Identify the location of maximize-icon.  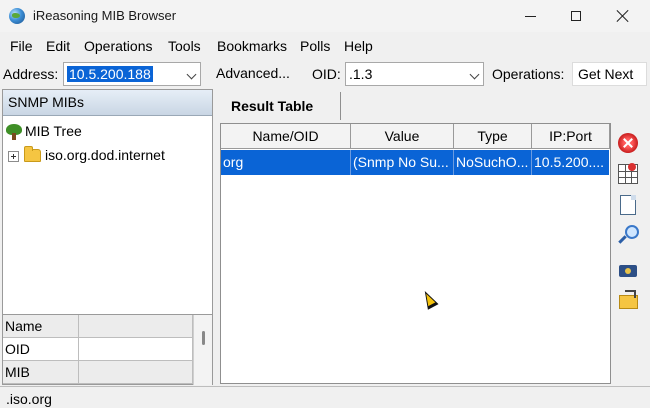
(576, 16).